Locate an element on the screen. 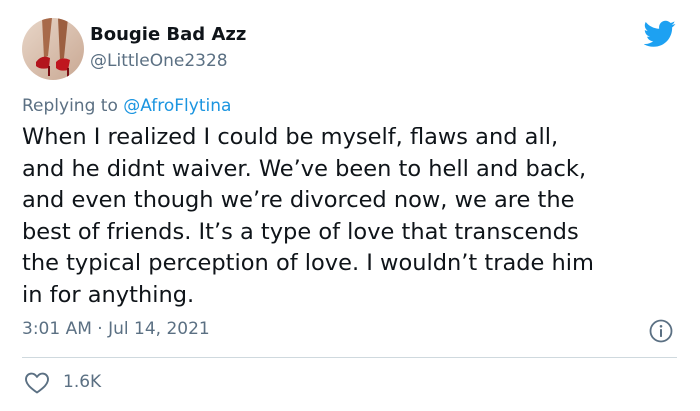  info-icon is located at coordinates (661, 331).